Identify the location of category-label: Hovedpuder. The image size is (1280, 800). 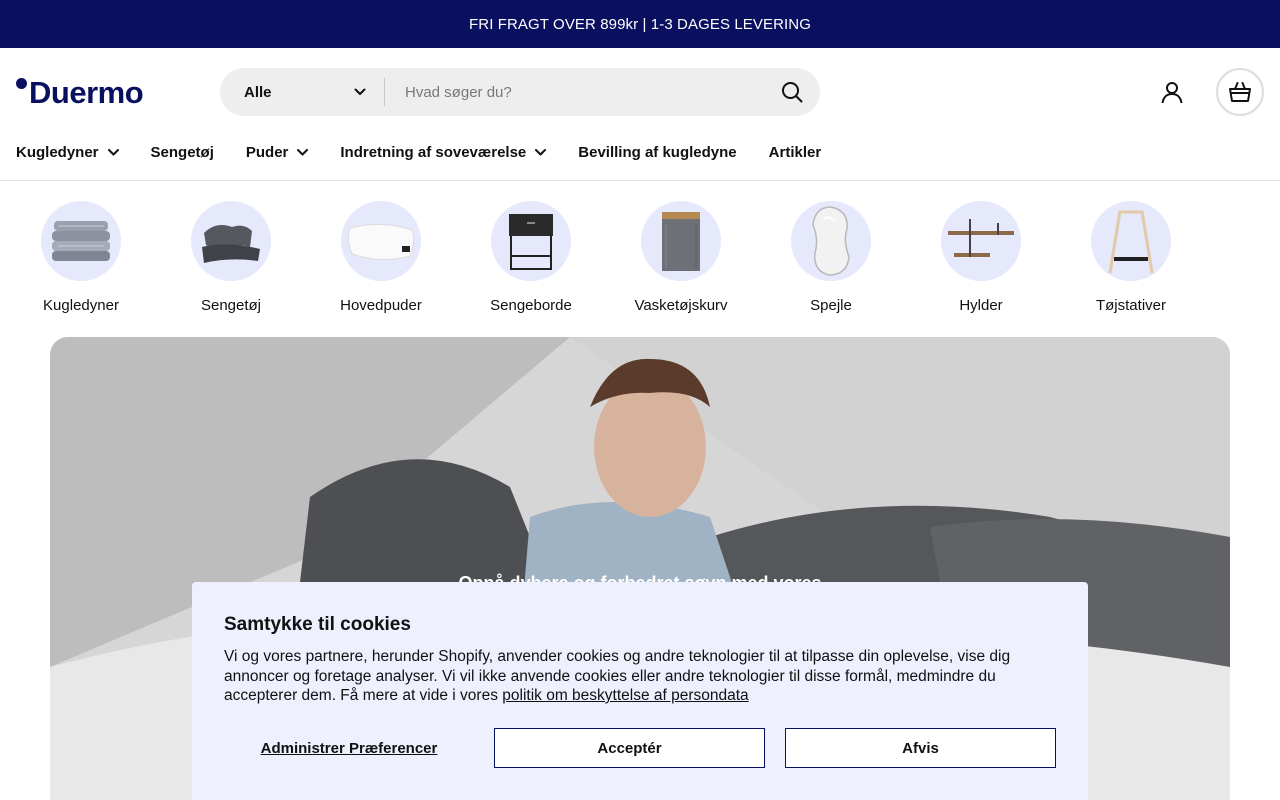
(381, 305).